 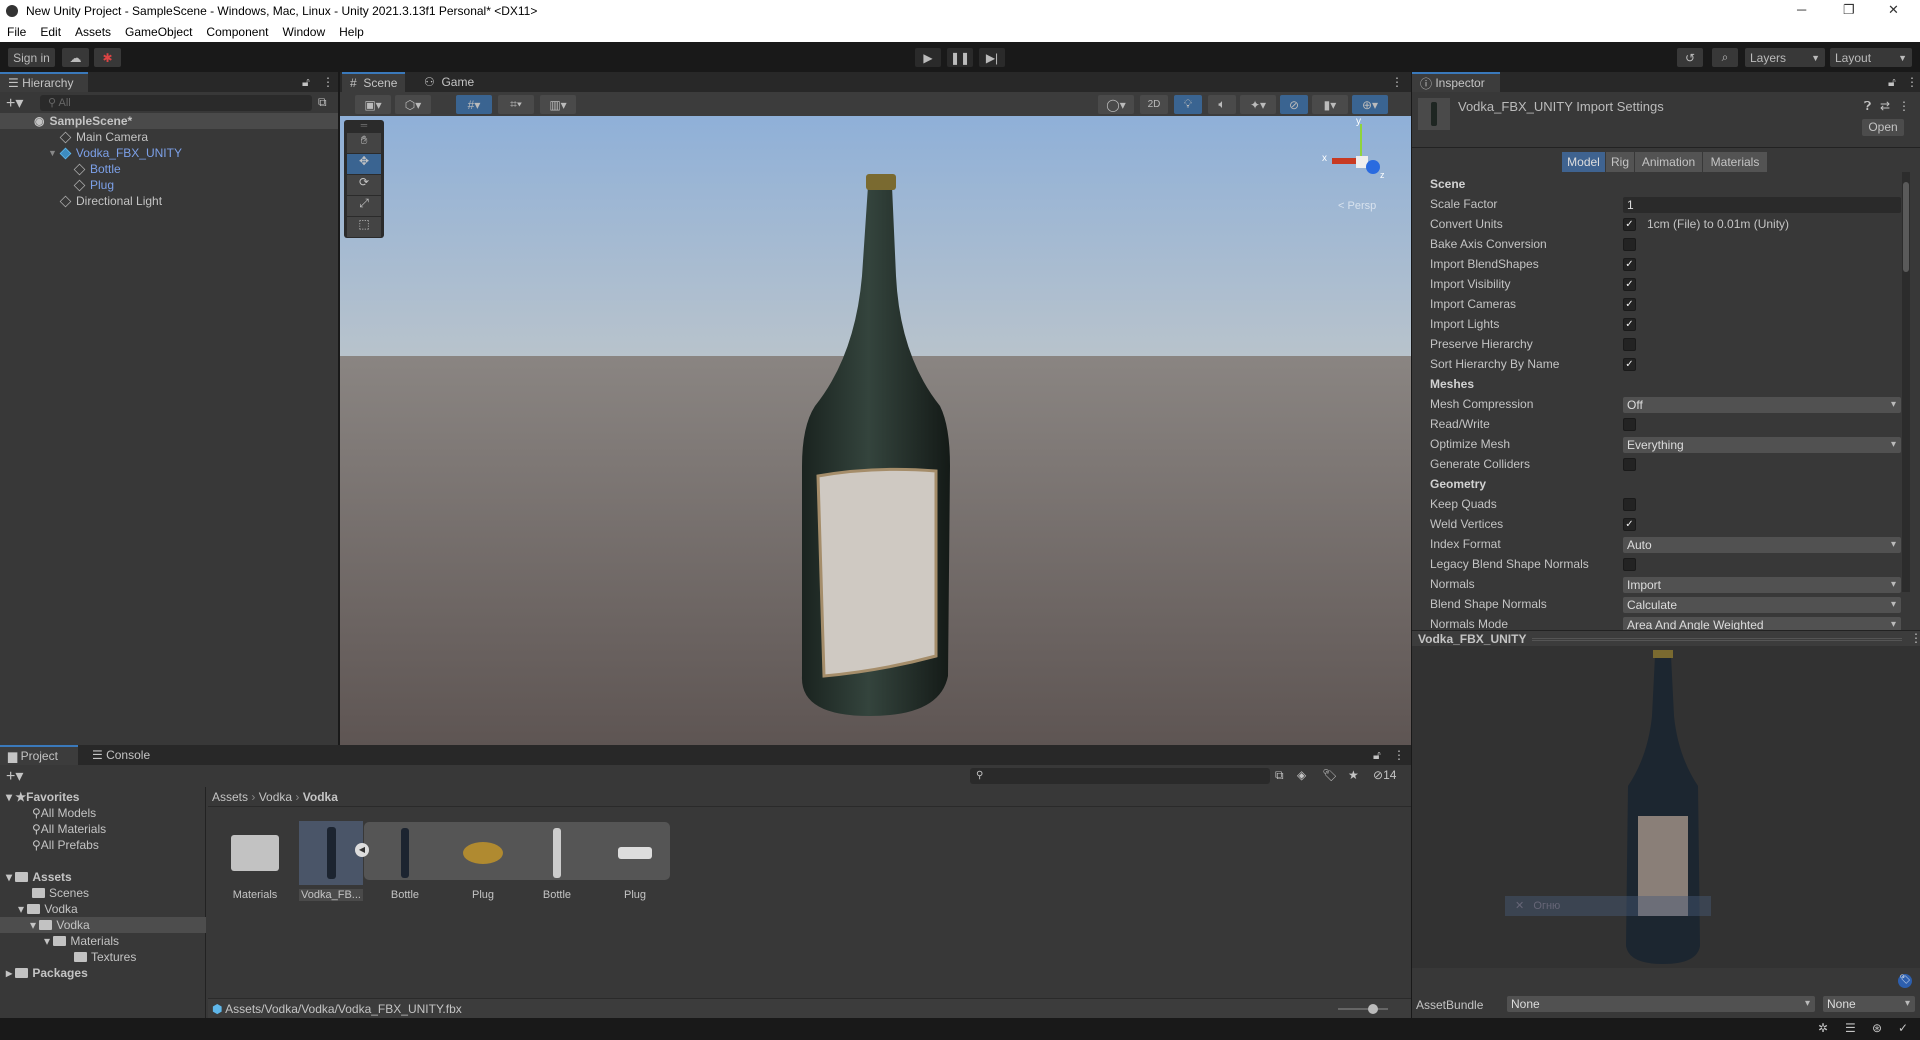 What do you see at coordinates (1906, 227) in the screenshot?
I see `scrollbar-thumb` at bounding box center [1906, 227].